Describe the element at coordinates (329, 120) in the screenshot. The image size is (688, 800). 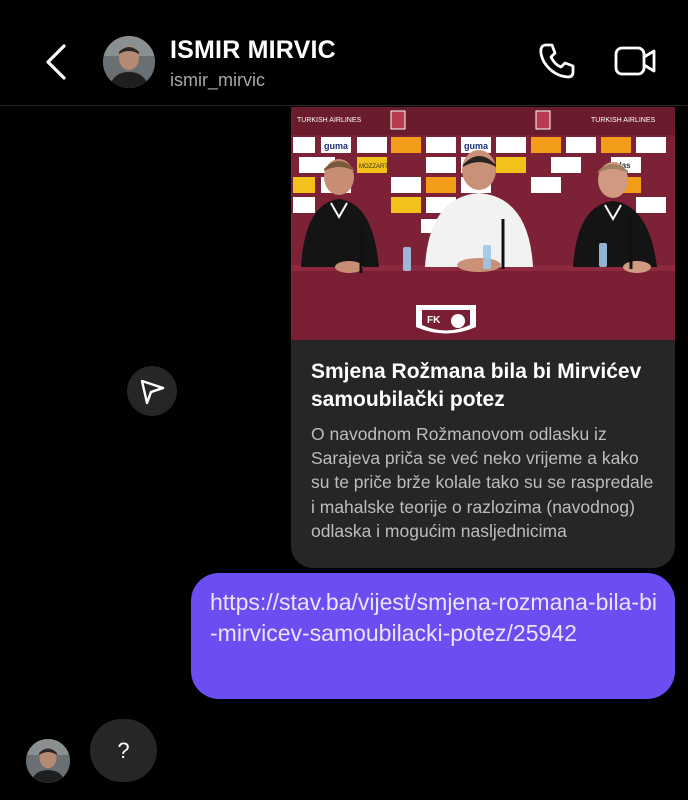
I see `image-sponsor-text: TURKISH AIRLINES` at that location.